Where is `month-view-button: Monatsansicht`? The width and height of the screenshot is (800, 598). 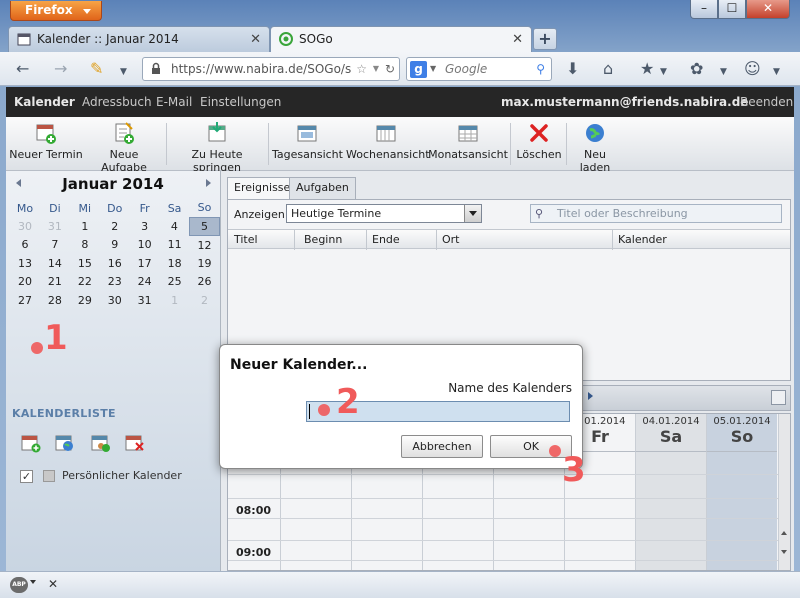 month-view-button: Monatsansicht is located at coordinates (468, 144).